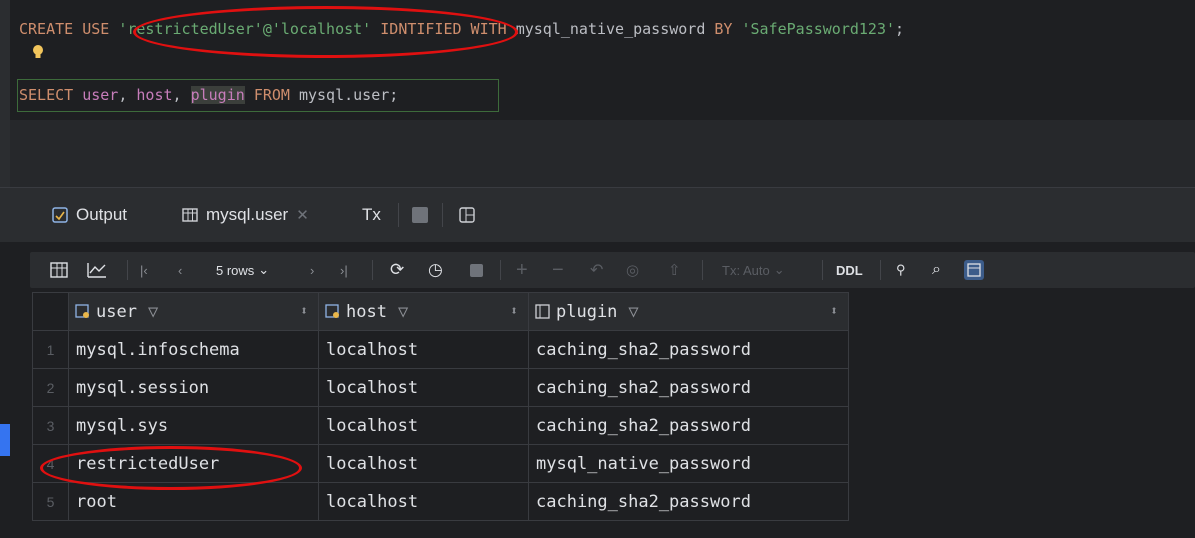  What do you see at coordinates (102, 214) in the screenshot?
I see `tab-output-label: Output` at bounding box center [102, 214].